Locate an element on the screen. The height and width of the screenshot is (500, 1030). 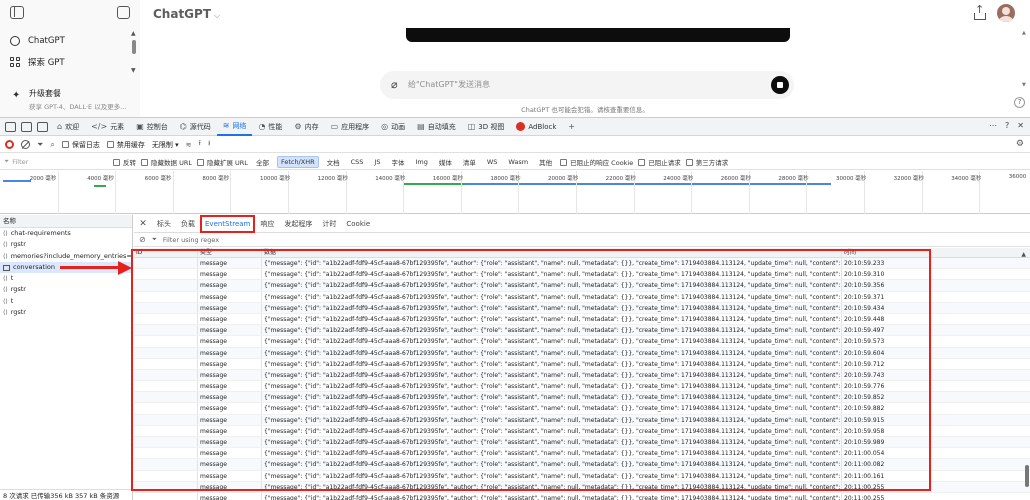
tab-eventstream: EventStream is located at coordinates (228, 223).